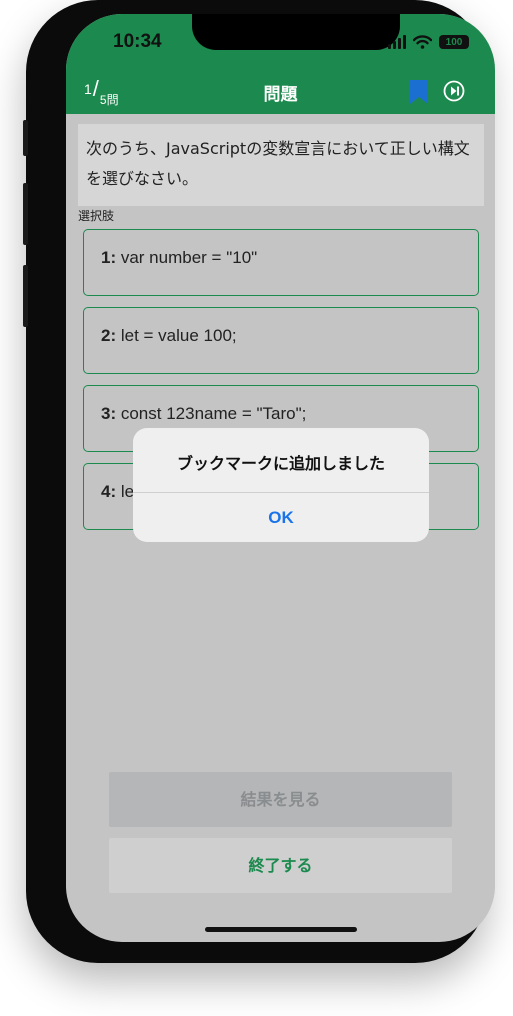 The image size is (513, 1016). Describe the element at coordinates (422, 42) in the screenshot. I see `wifi-icon` at that location.